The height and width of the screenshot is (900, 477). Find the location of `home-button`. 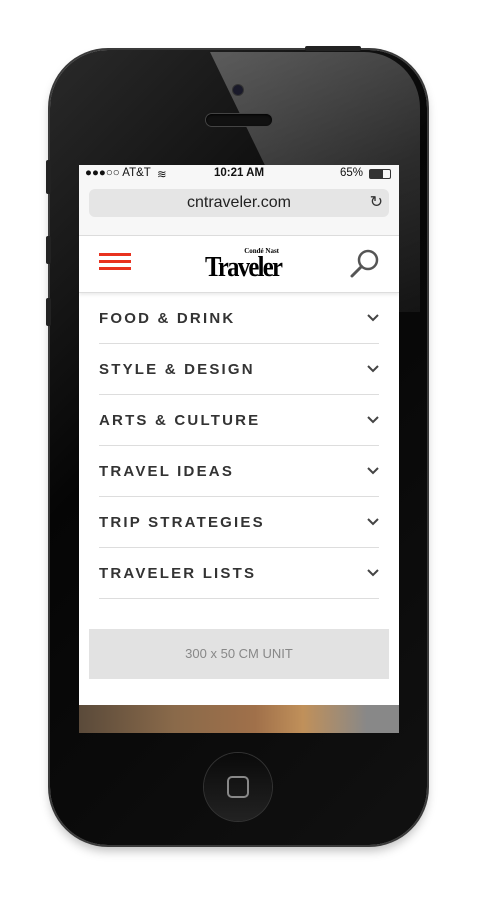

home-button is located at coordinates (238, 787).